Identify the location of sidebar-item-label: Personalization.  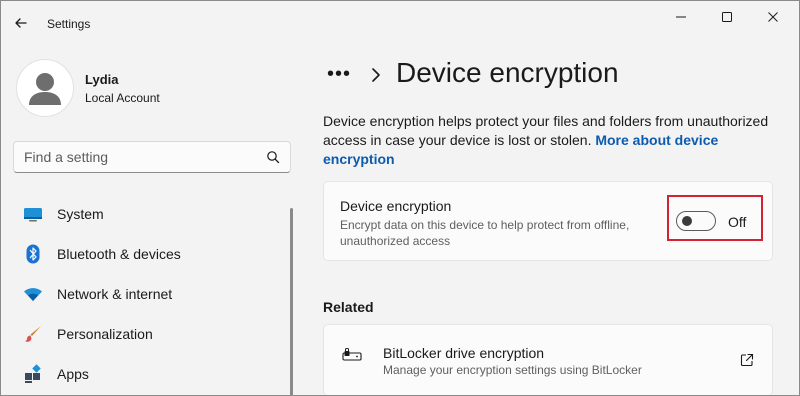
(105, 334).